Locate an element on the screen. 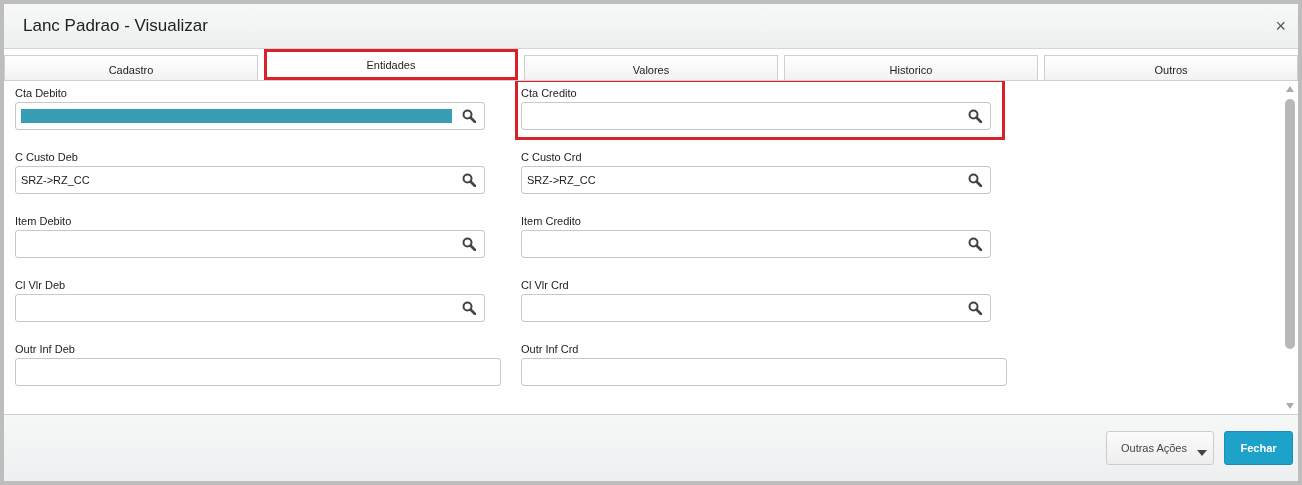 This screenshot has height=485, width=1302. field-label: C Custo Crd is located at coordinates (552, 157).